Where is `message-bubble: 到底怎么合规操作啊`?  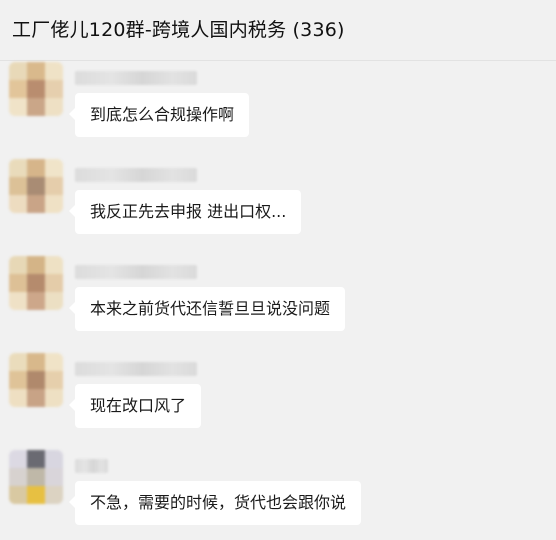 message-bubble: 到底怎么合规操作啊 is located at coordinates (159, 115).